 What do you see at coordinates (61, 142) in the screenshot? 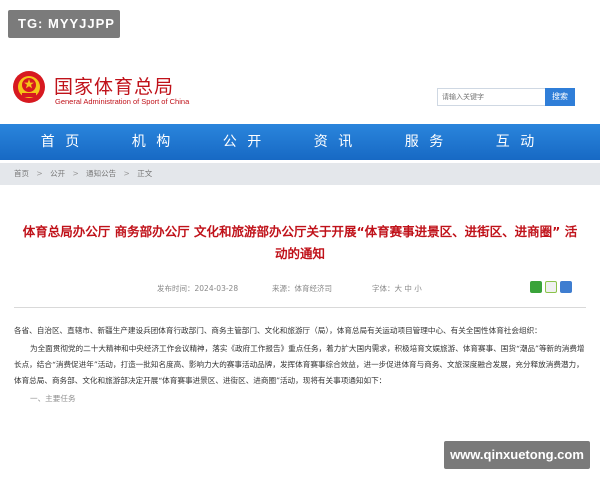
I see `nav-item-home: 首 页` at bounding box center [61, 142].